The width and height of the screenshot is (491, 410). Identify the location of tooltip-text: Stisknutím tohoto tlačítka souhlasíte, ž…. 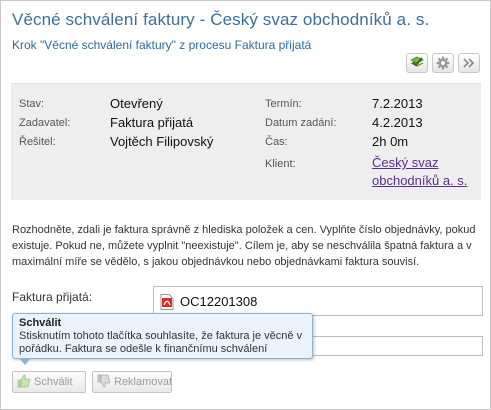
(161, 342).